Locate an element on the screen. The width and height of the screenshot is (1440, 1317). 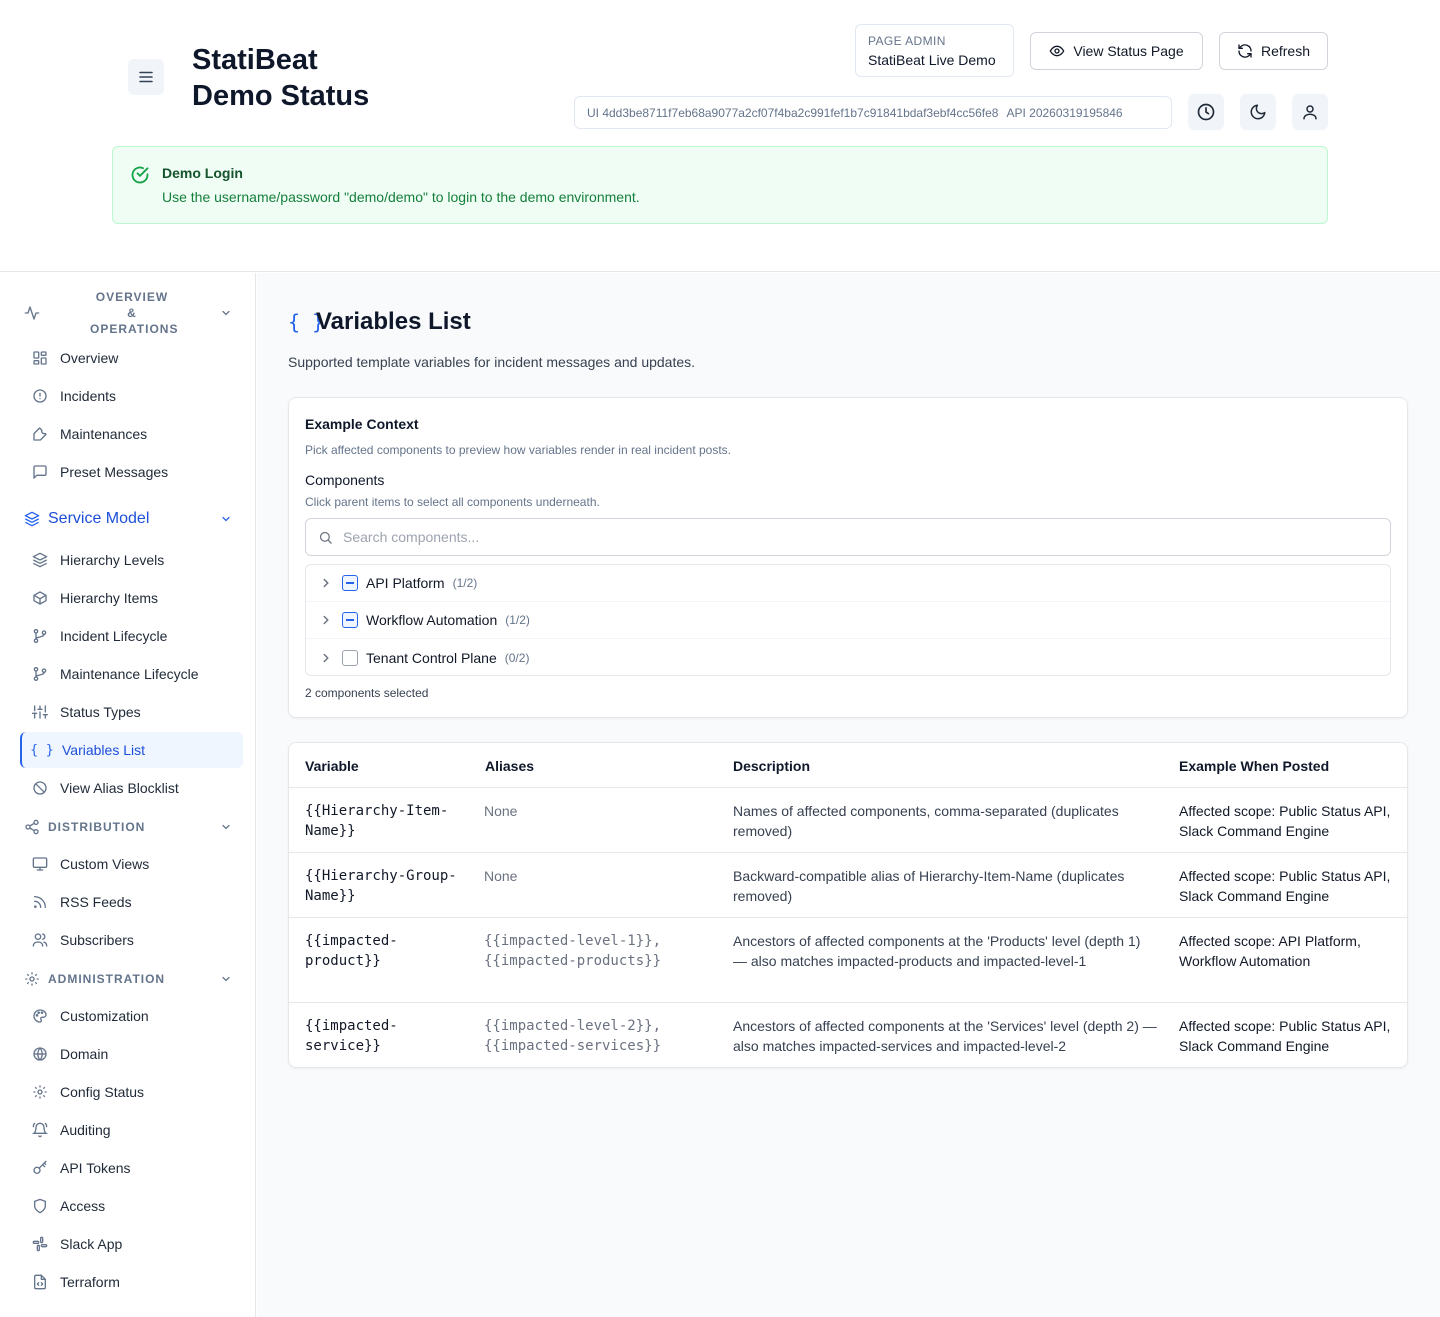
alert-circle-icon is located at coordinates (40, 396).